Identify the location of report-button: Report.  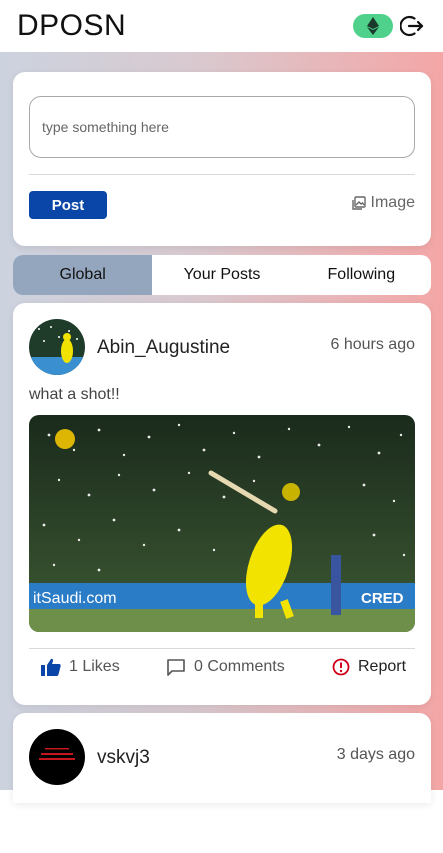
(369, 667).